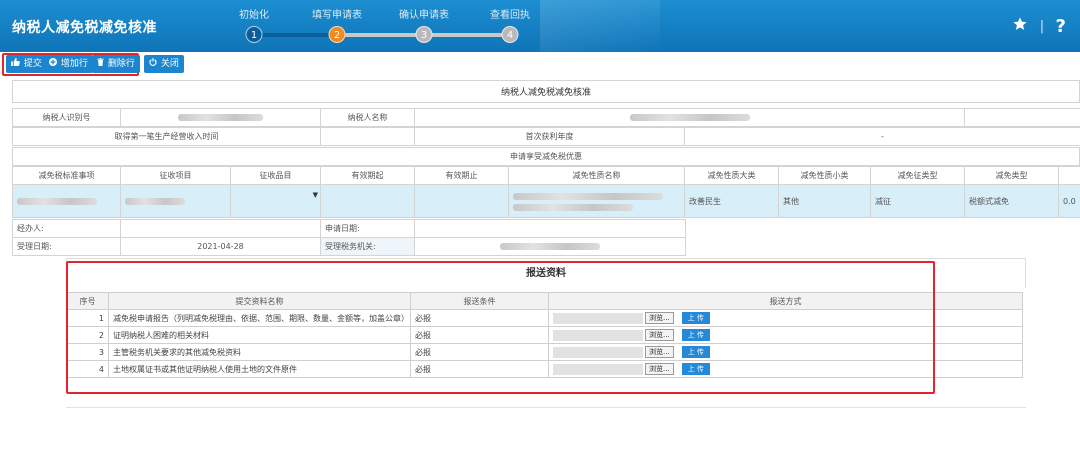 The width and height of the screenshot is (1080, 467). I want to click on taxpayer-name-value, so click(689, 117).